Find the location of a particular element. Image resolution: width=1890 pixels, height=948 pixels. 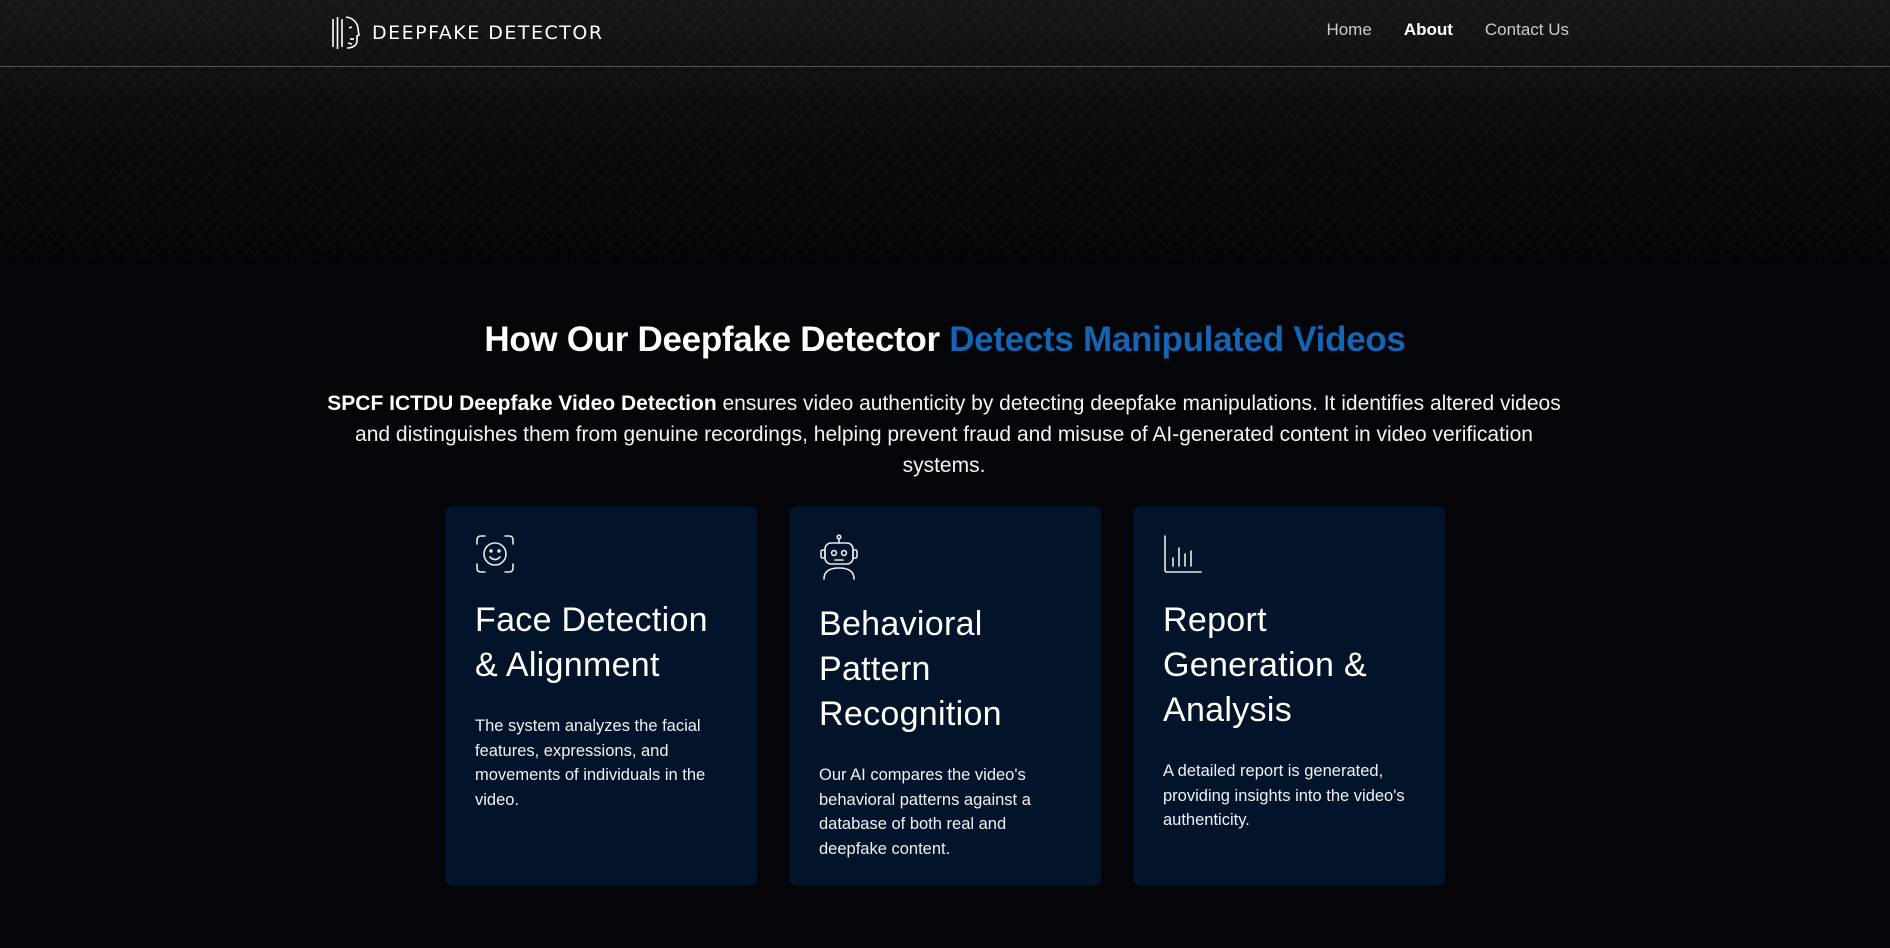

bar-chart-icon is located at coordinates (1183, 554).